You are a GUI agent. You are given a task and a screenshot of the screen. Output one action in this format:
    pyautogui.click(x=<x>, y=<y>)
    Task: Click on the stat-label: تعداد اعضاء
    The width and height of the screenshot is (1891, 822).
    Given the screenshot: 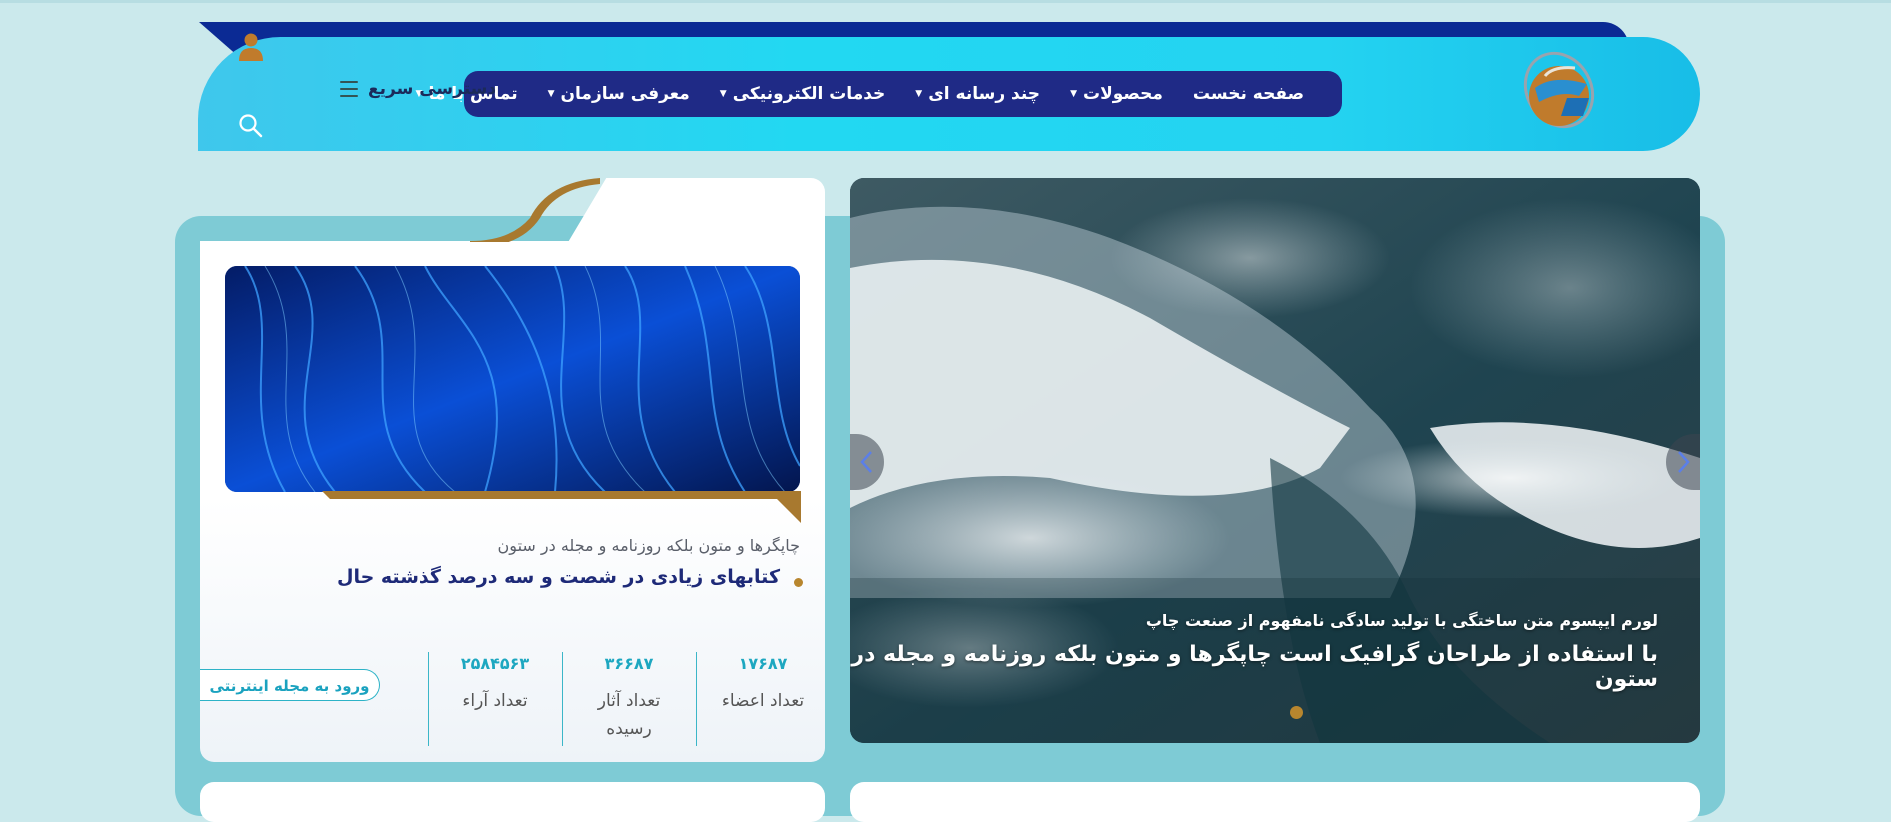 What is the action you would take?
    pyautogui.click(x=763, y=701)
    